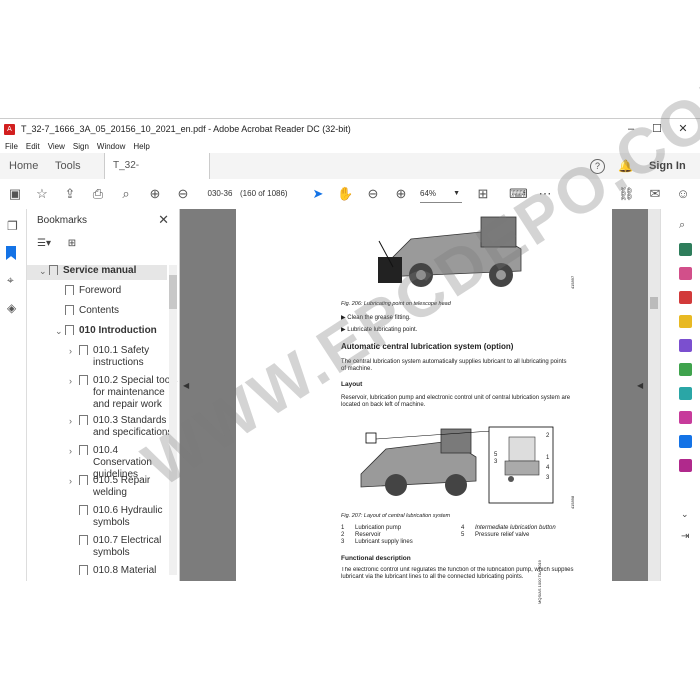 This screenshot has width=700, height=700. I want to click on lubrication-layout-illustration, so click(457, 465).